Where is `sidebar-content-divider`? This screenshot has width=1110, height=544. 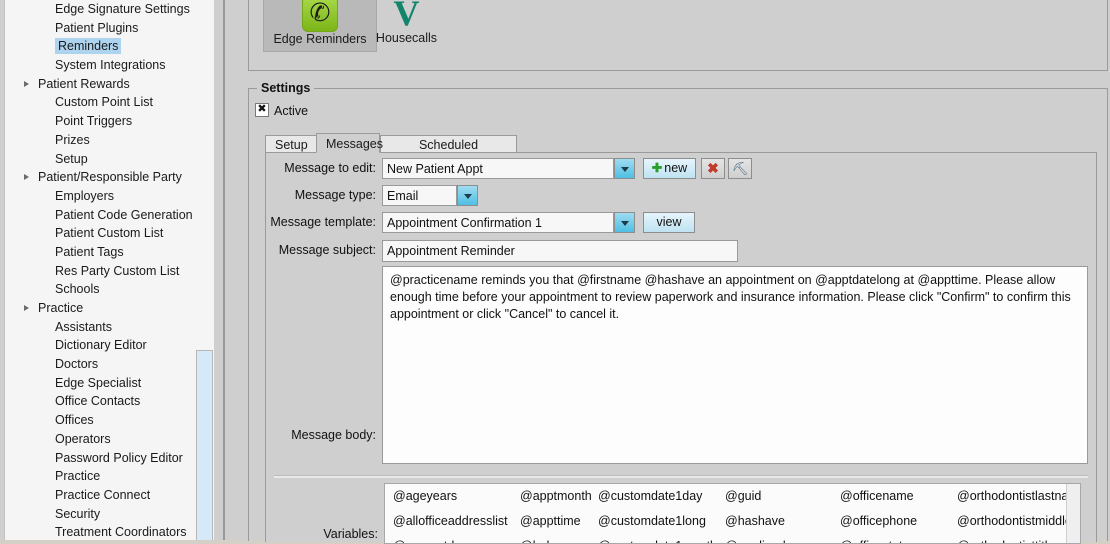 sidebar-content-divider is located at coordinates (227, 270).